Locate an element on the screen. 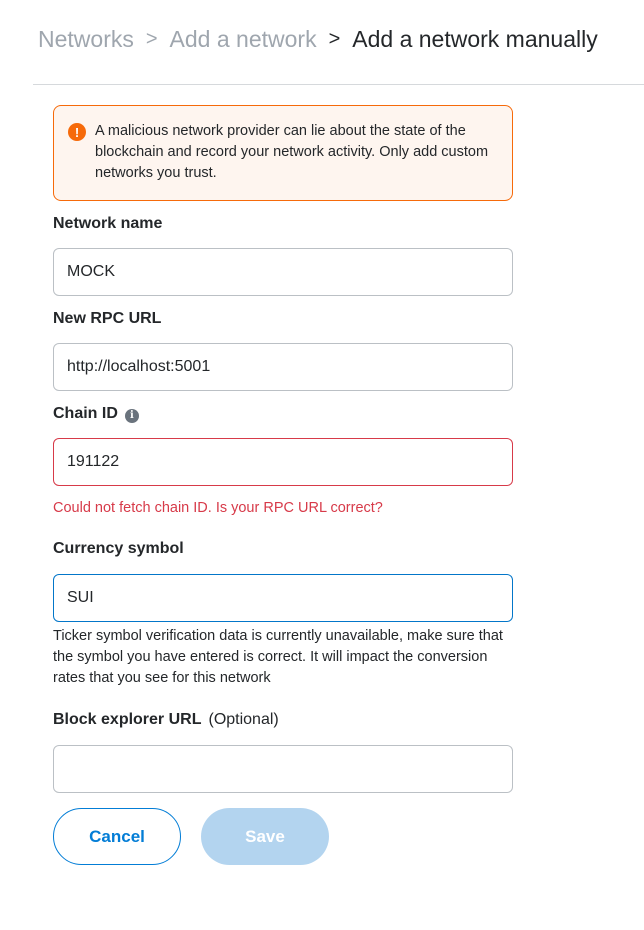 Image resolution: width=644 pixels, height=930 pixels. currency-symbol-input is located at coordinates (283, 598).